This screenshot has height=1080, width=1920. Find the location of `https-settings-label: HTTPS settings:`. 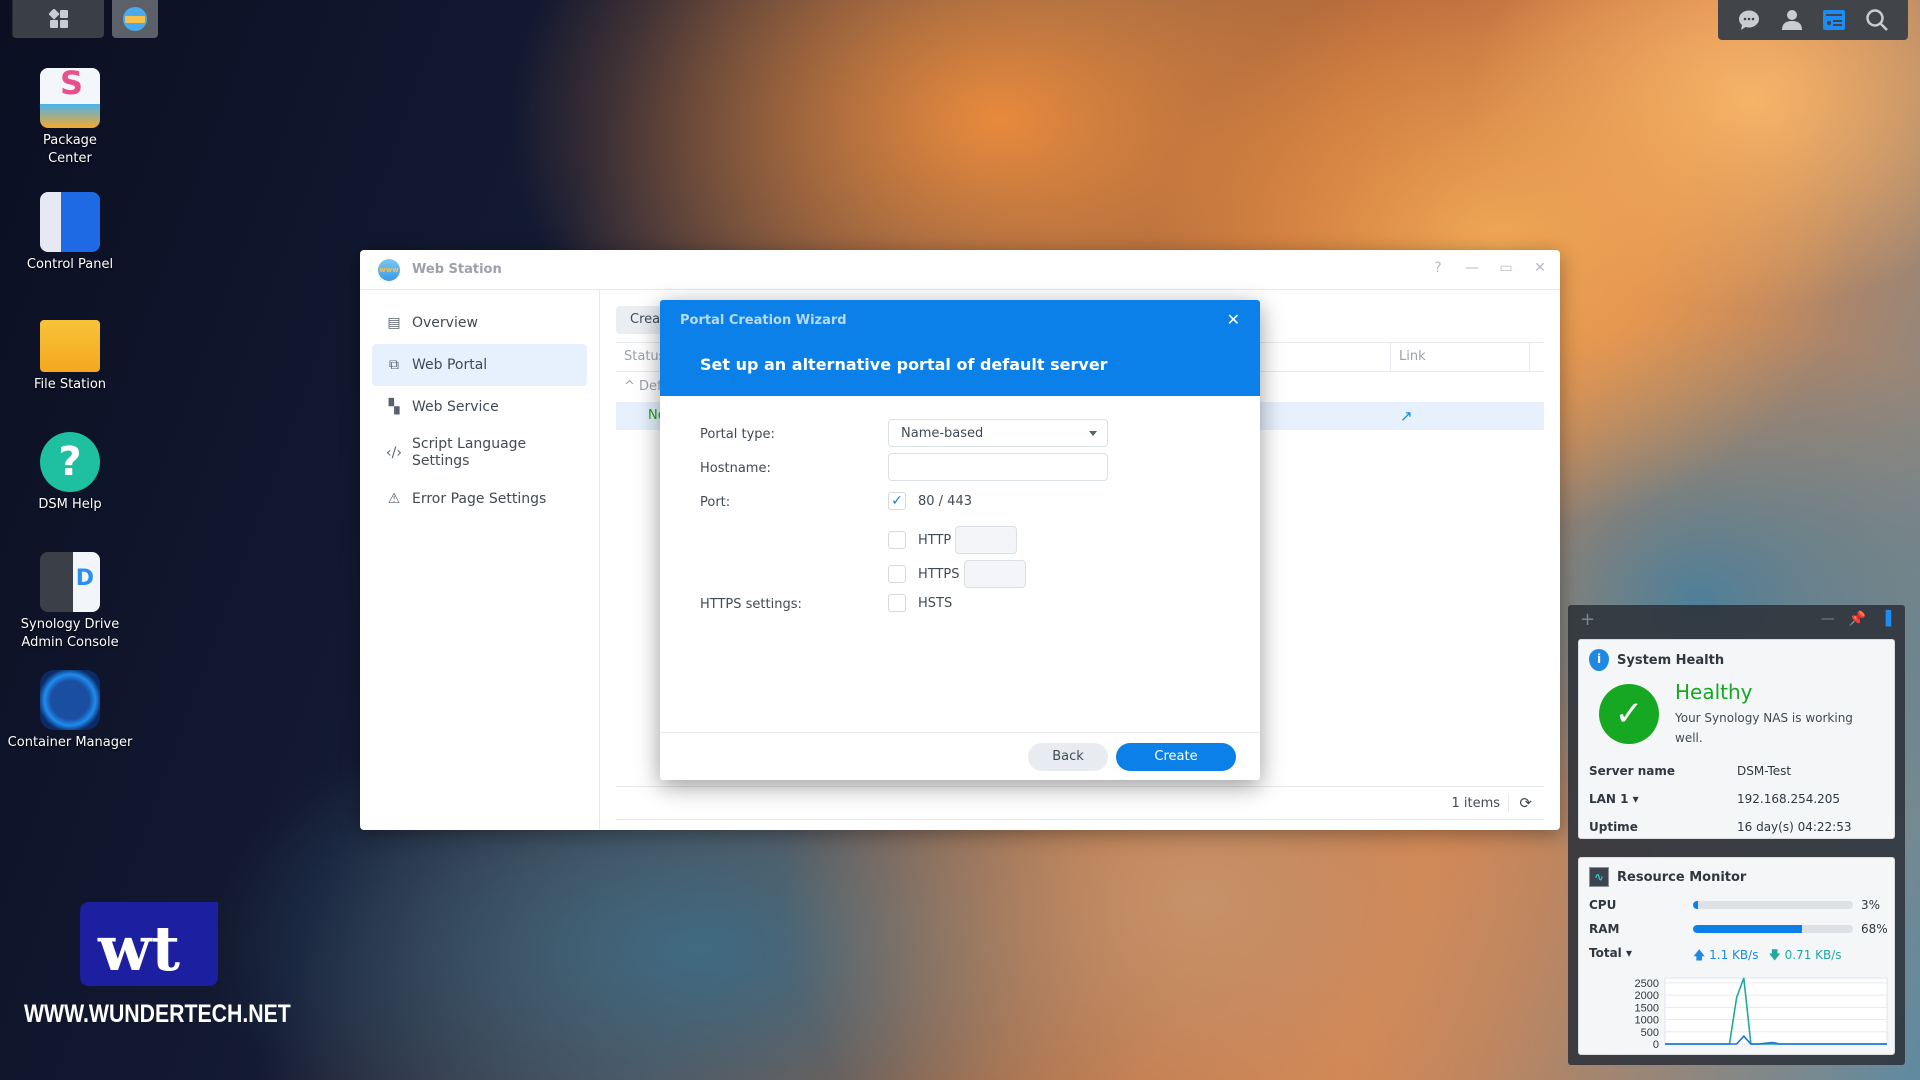

https-settings-label: HTTPS settings: is located at coordinates (751, 604).